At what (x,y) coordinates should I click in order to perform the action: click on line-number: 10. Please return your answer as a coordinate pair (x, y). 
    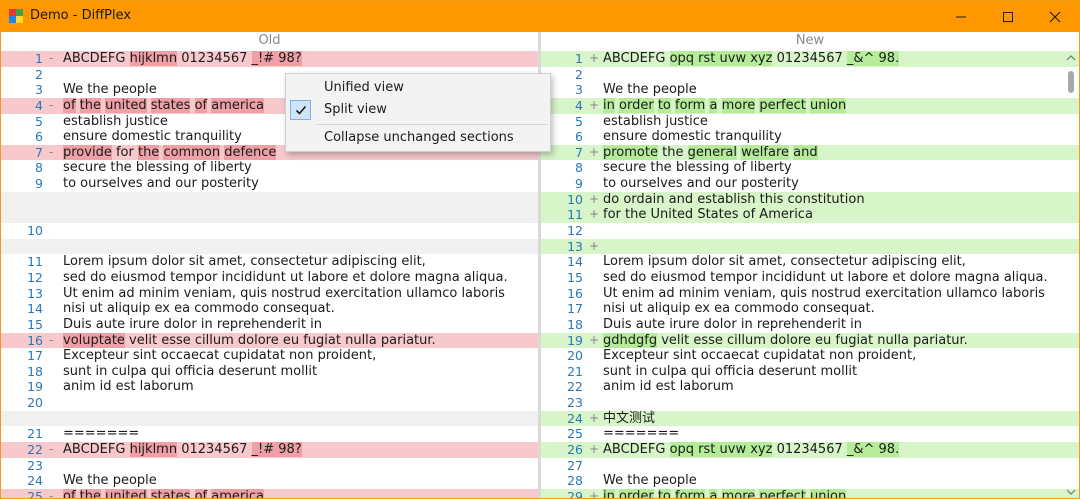
    Looking at the image, I should click on (575, 199).